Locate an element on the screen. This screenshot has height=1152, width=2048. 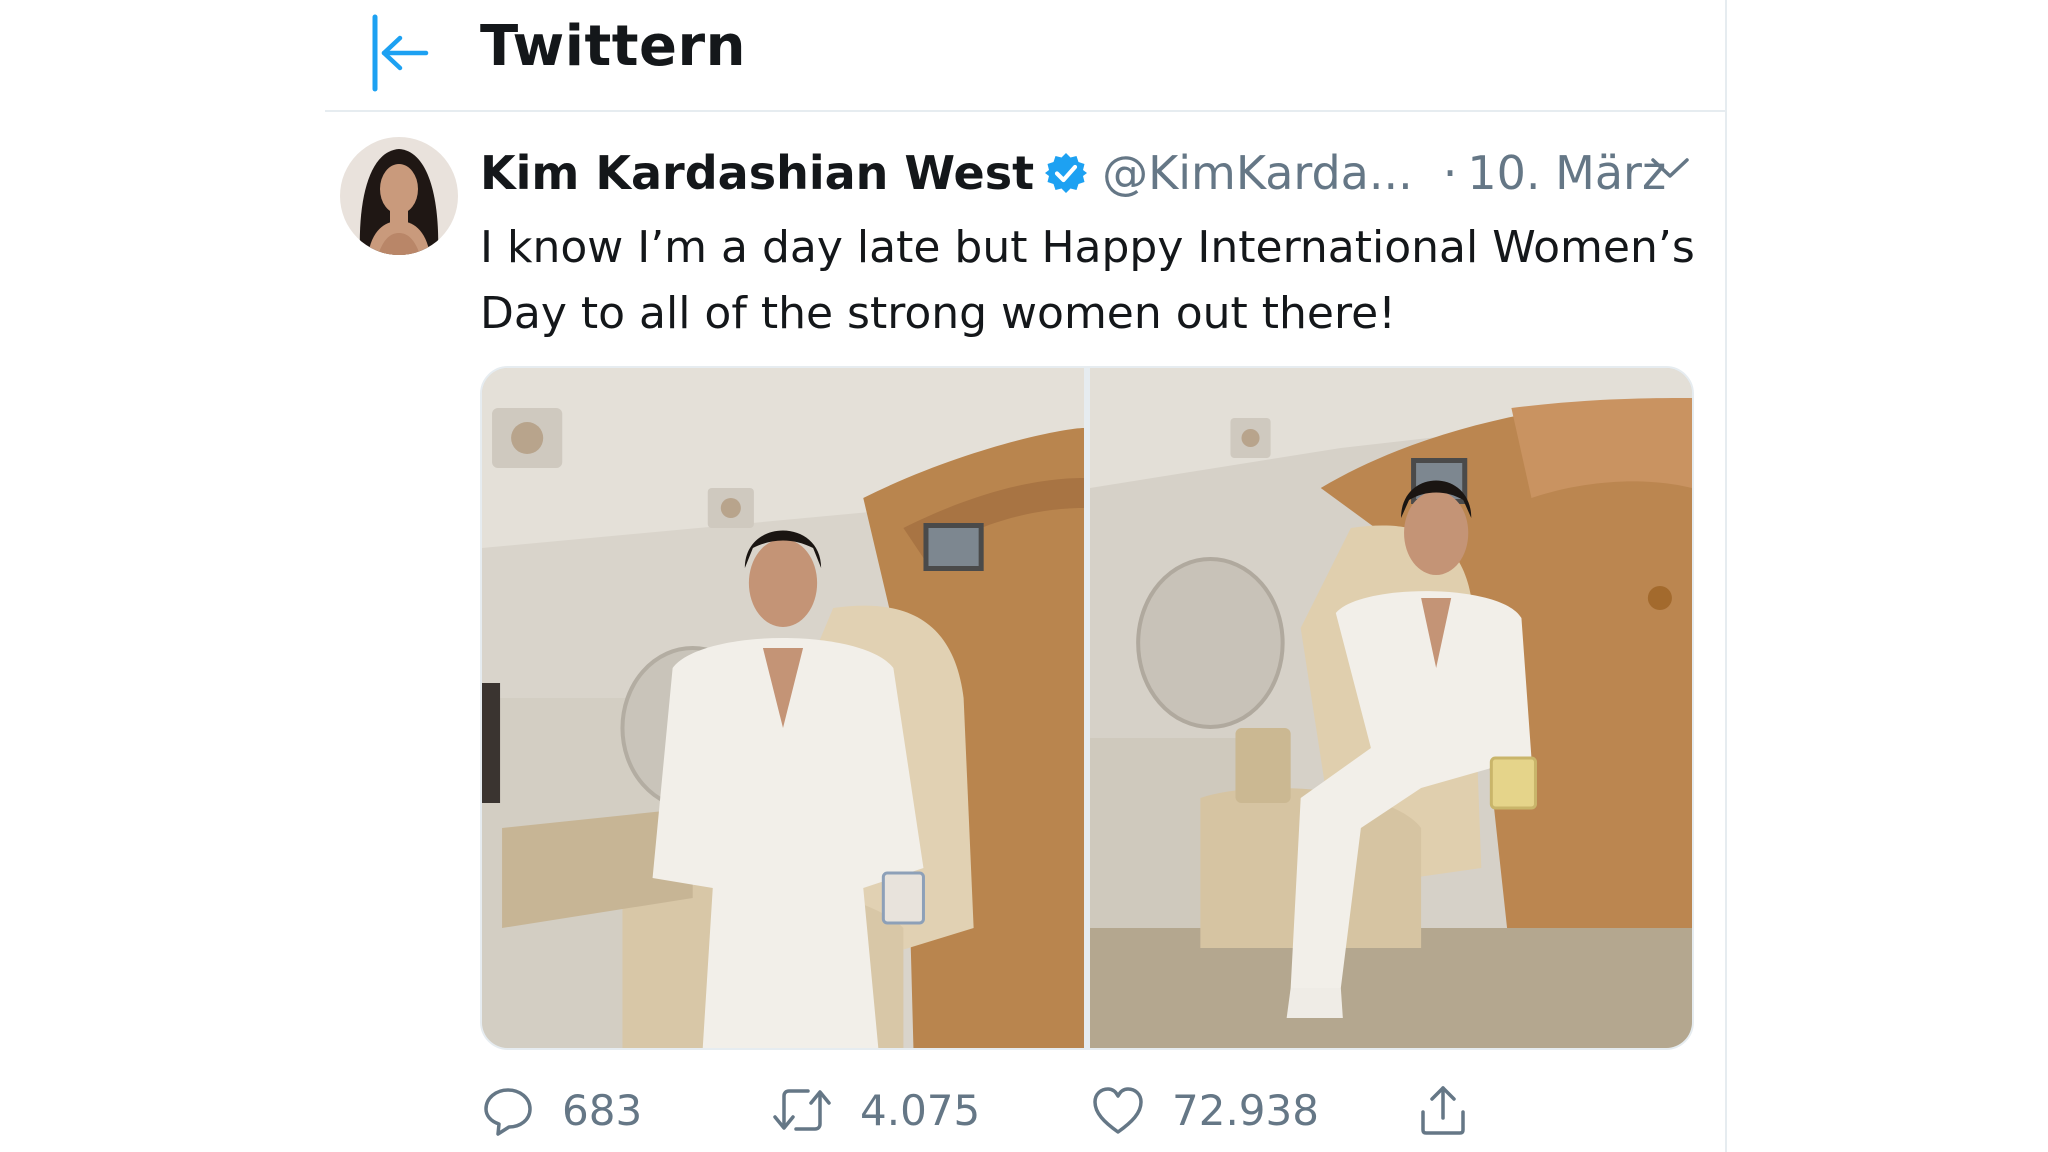
retweet-button: 4.075 is located at coordinates (875, 1110).